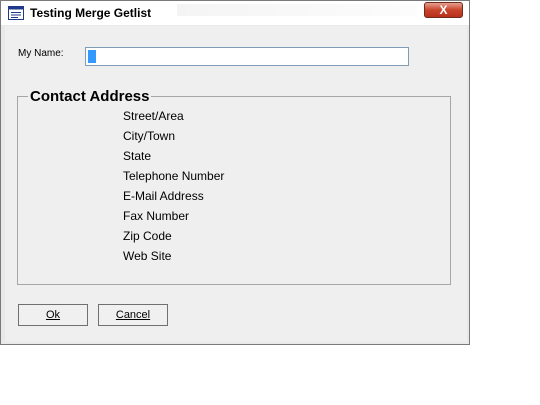 The width and height of the screenshot is (540, 405). I want to click on ok-button: Ok, so click(53, 315).